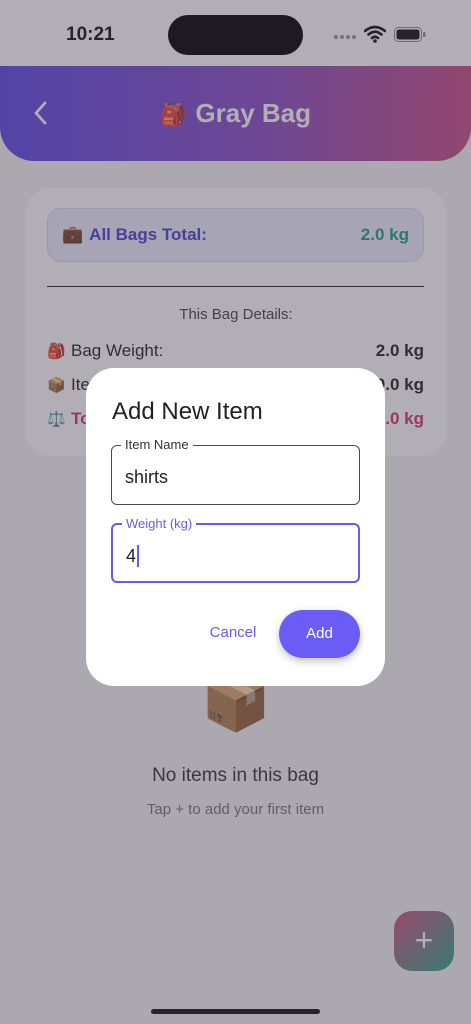 This screenshot has width=471, height=1024. Describe the element at coordinates (157, 445) in the screenshot. I see `item-name-label: Item Name` at that location.